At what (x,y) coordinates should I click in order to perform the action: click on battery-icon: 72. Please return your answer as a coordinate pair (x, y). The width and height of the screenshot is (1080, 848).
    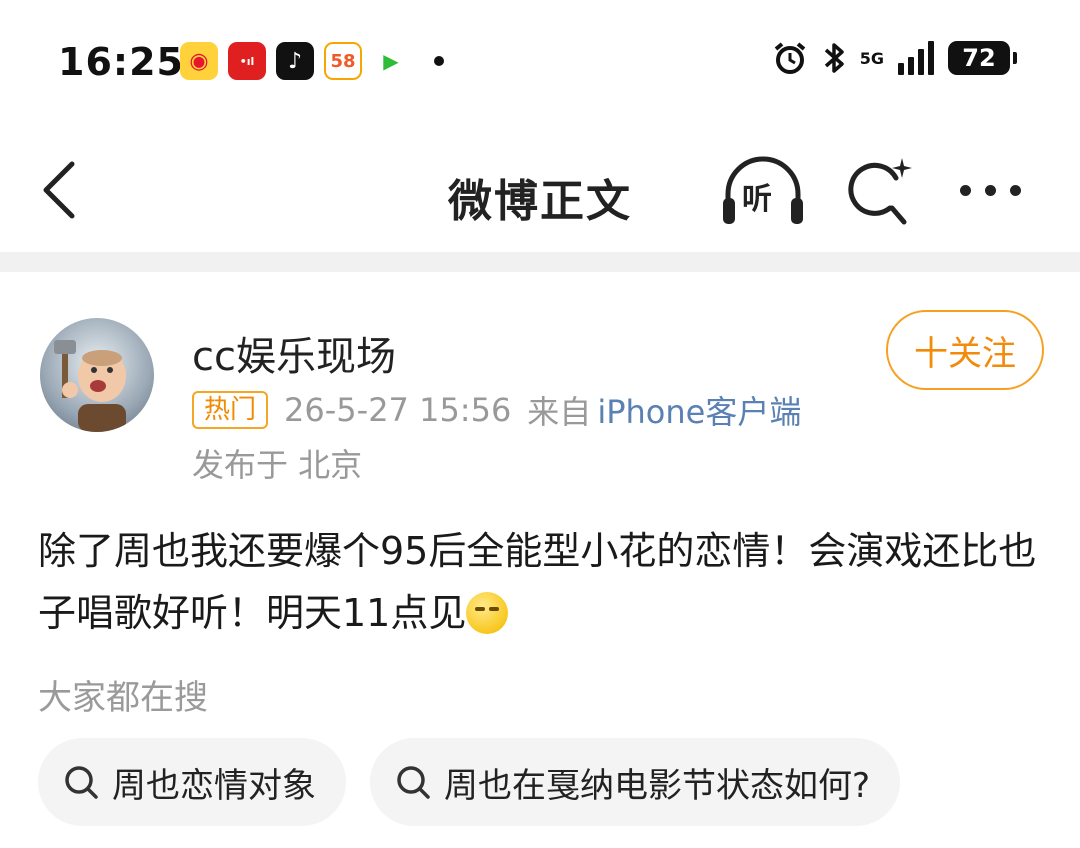
    Looking at the image, I should click on (982, 58).